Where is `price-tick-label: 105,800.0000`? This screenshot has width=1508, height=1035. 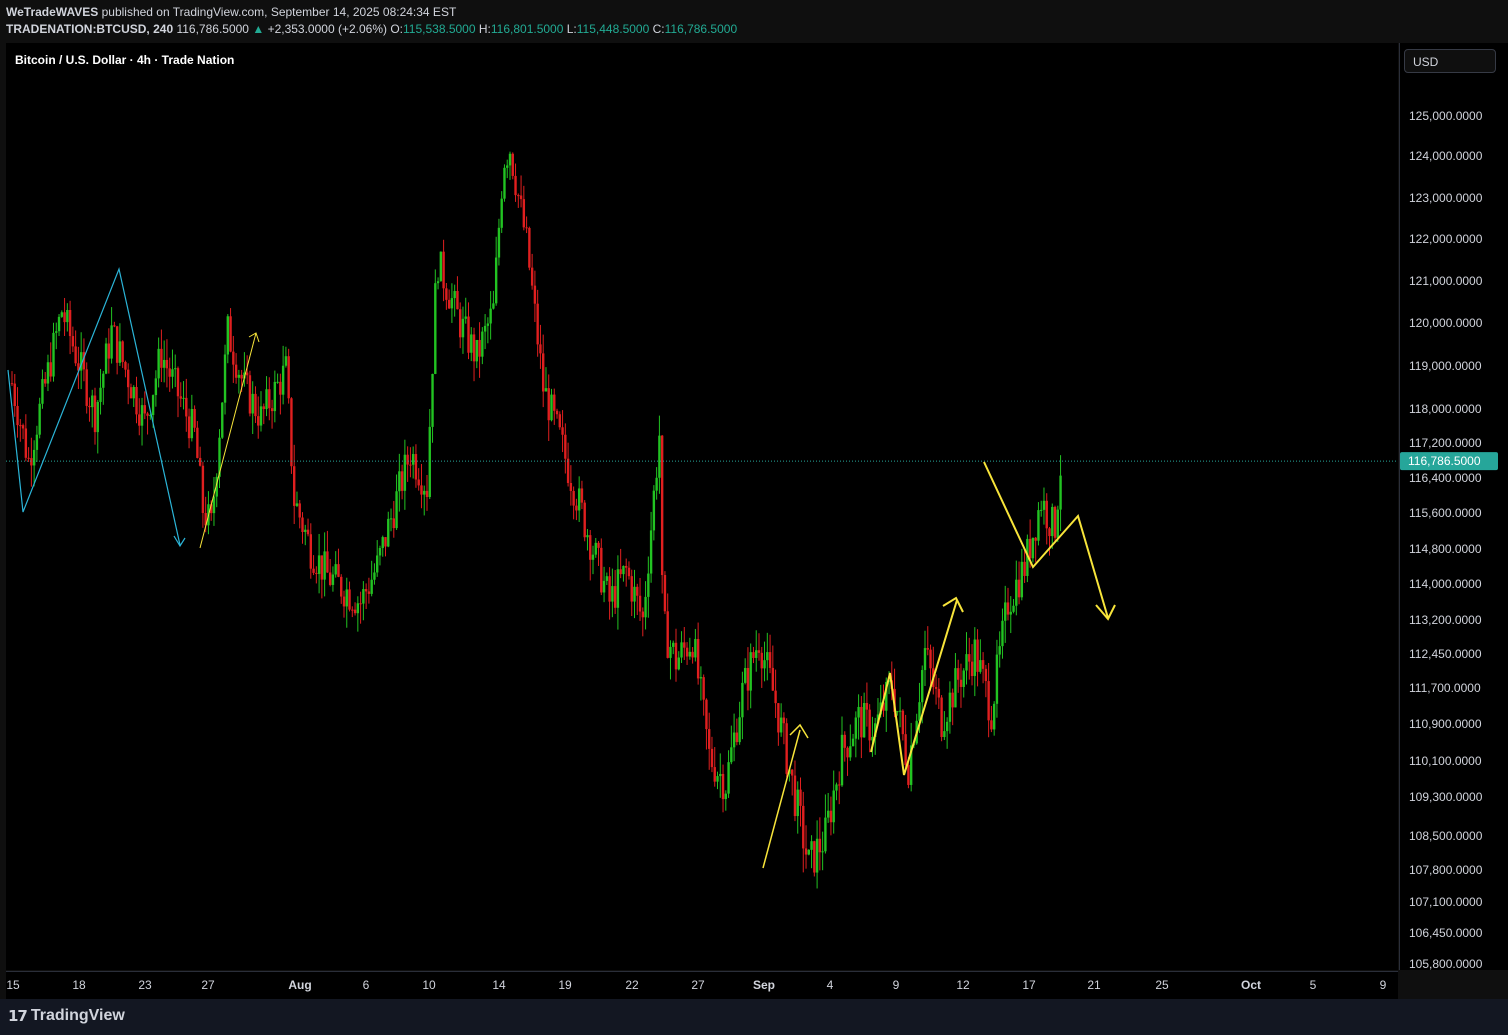 price-tick-label: 105,800.0000 is located at coordinates (1446, 964).